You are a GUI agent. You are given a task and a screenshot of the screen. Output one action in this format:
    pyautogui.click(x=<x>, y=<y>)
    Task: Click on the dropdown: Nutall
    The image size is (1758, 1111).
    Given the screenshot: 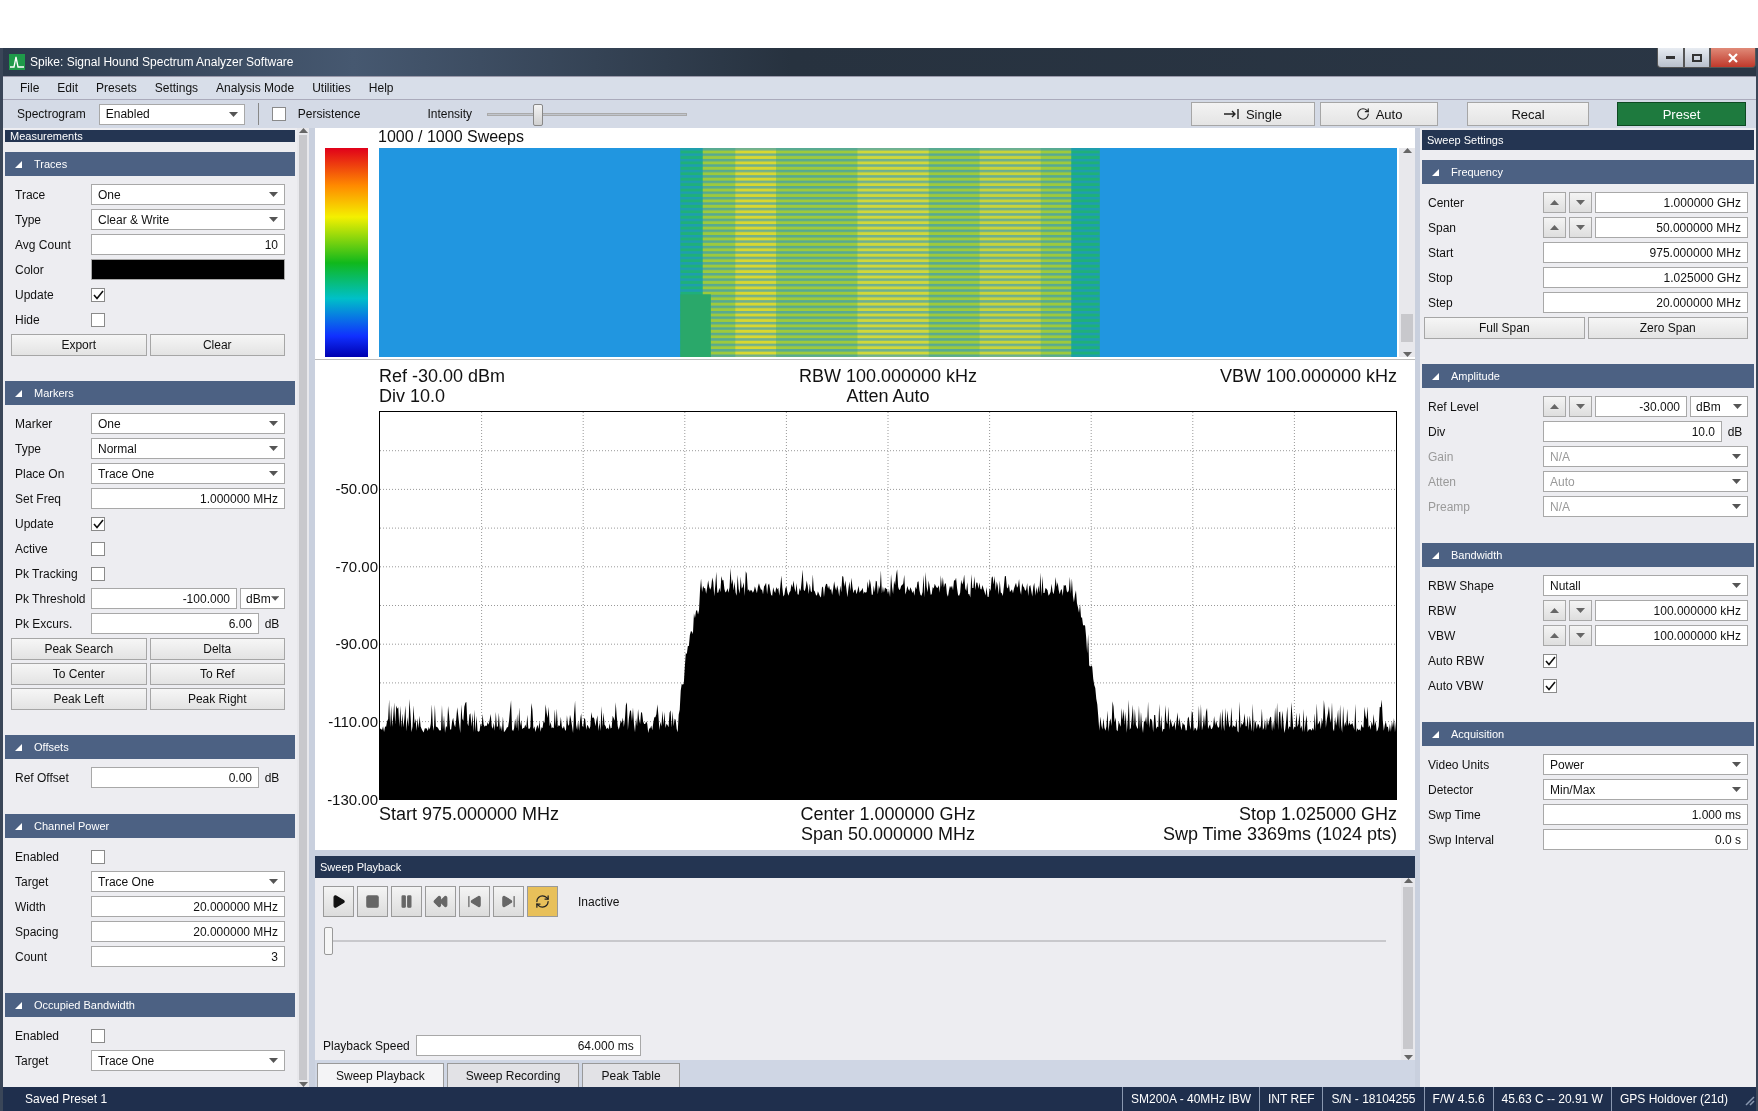 What is the action you would take?
    pyautogui.click(x=1645, y=585)
    